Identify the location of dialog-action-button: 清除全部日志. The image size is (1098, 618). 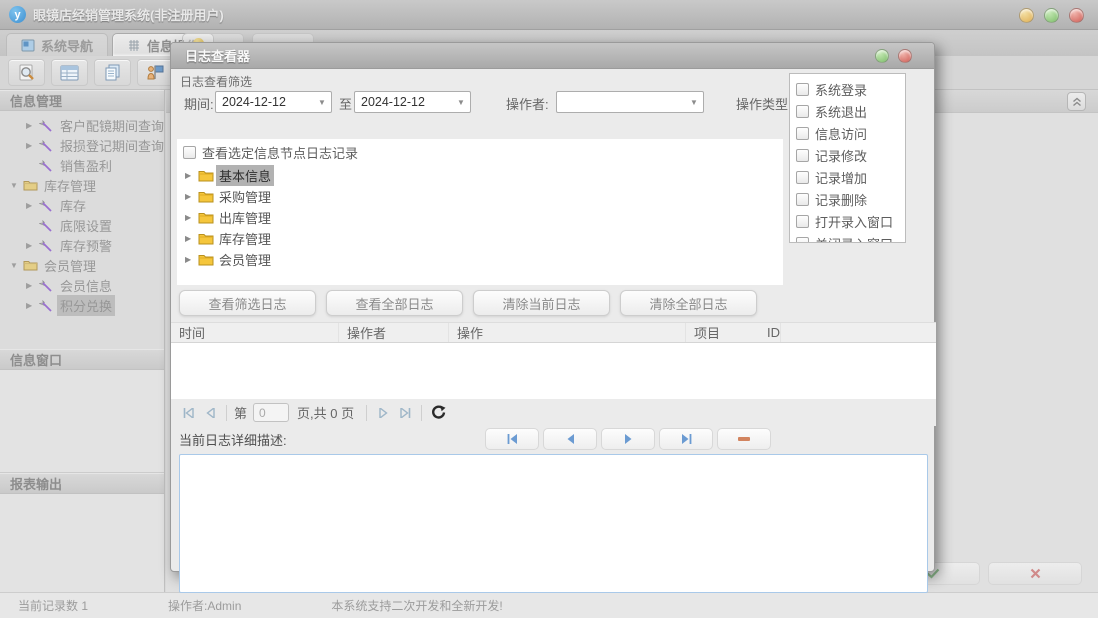
(688, 303).